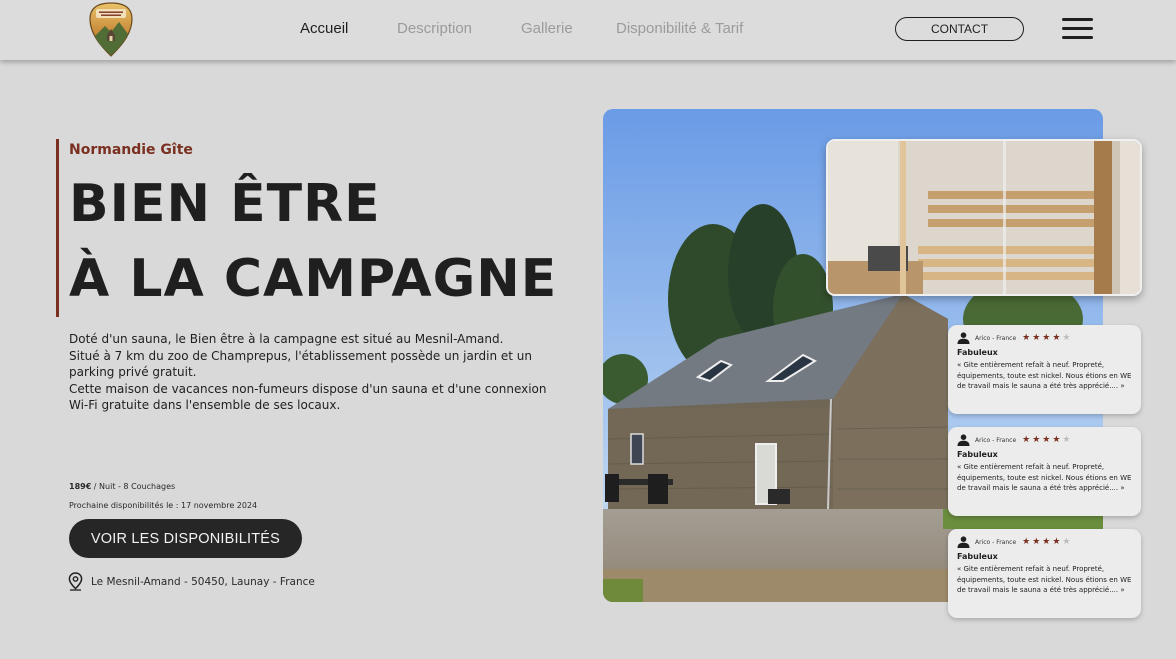 This screenshot has height=659, width=1176. What do you see at coordinates (203, 582) in the screenshot?
I see `location-text: Le Mesnil-Amand - 50450, Launay - France` at bounding box center [203, 582].